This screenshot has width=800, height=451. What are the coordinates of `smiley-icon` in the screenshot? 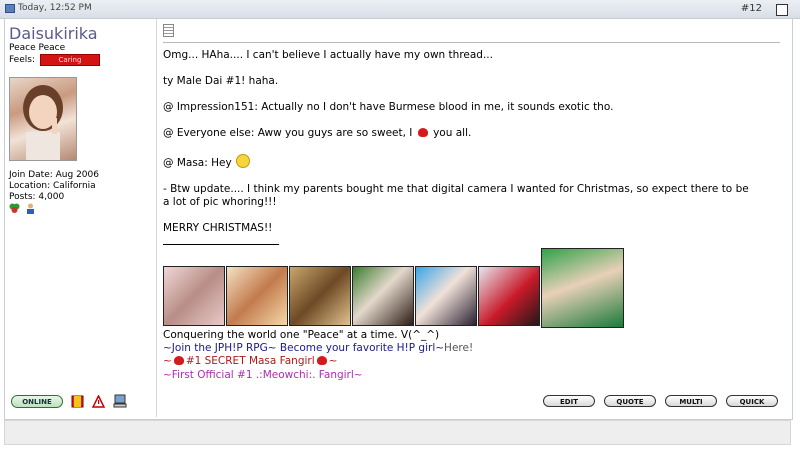 It's located at (242, 161).